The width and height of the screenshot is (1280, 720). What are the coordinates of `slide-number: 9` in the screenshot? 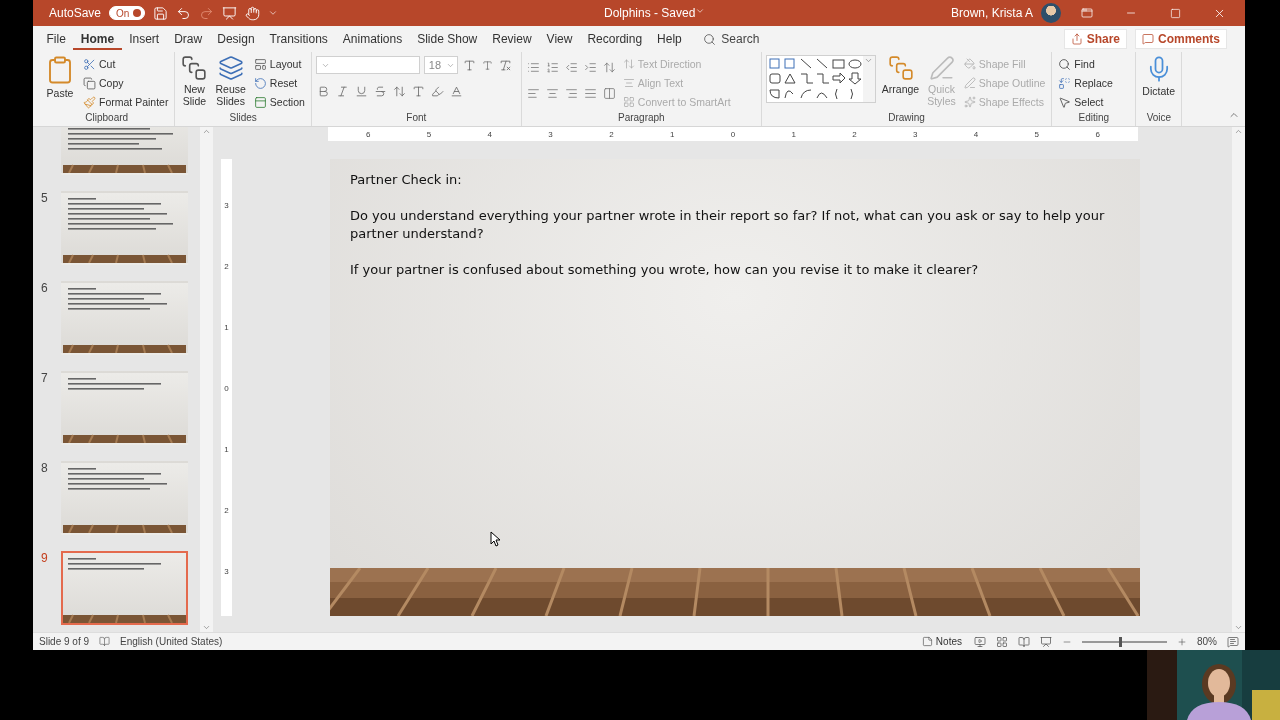 It's located at (45, 558).